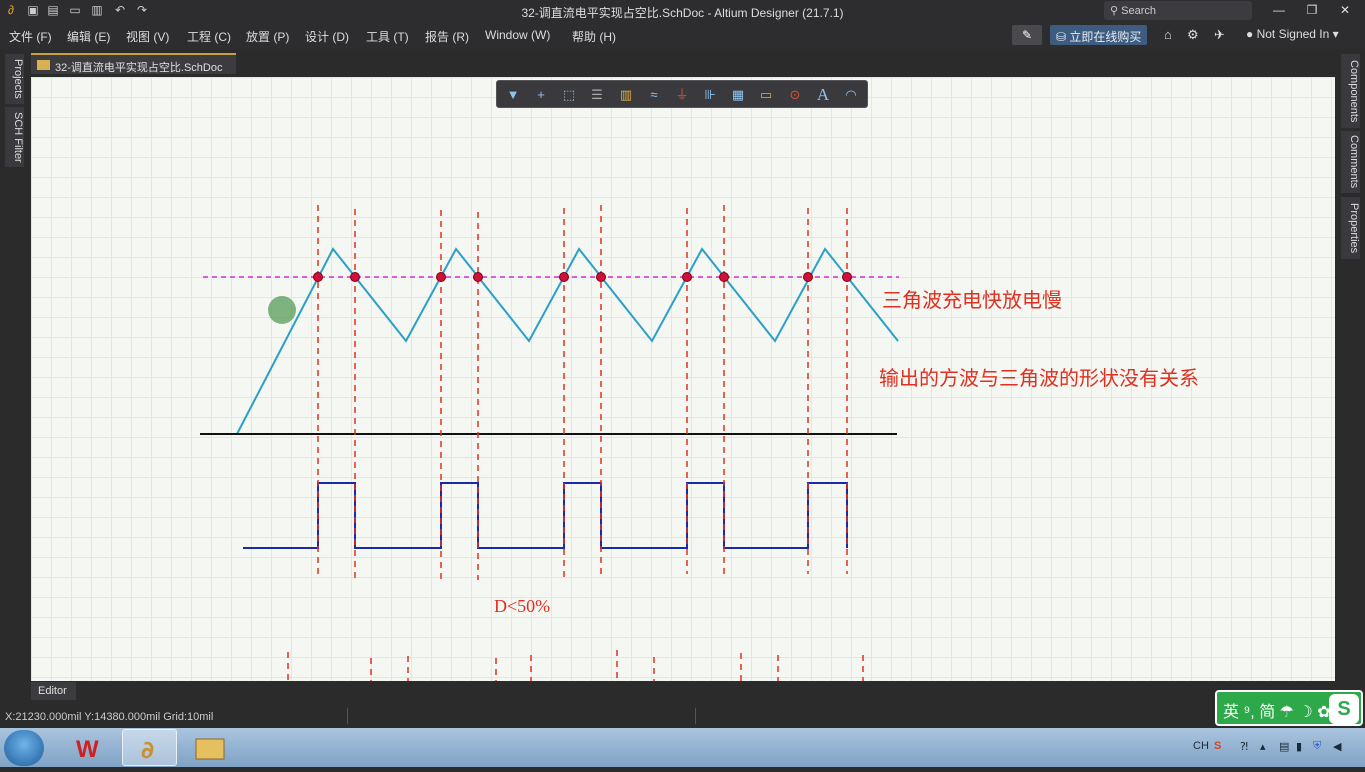  Describe the element at coordinates (710, 95) in the screenshot. I see `bus-icon: ⊪` at that location.